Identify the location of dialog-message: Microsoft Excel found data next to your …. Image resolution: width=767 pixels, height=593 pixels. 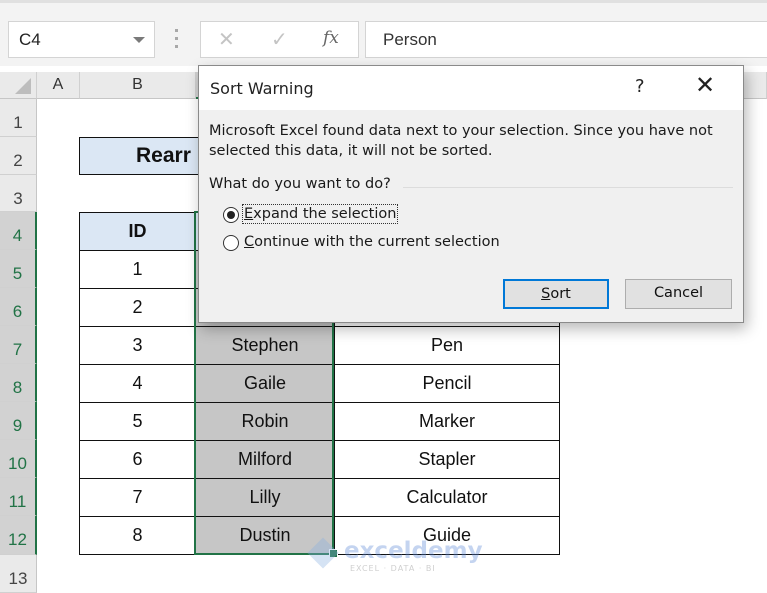
(461, 141).